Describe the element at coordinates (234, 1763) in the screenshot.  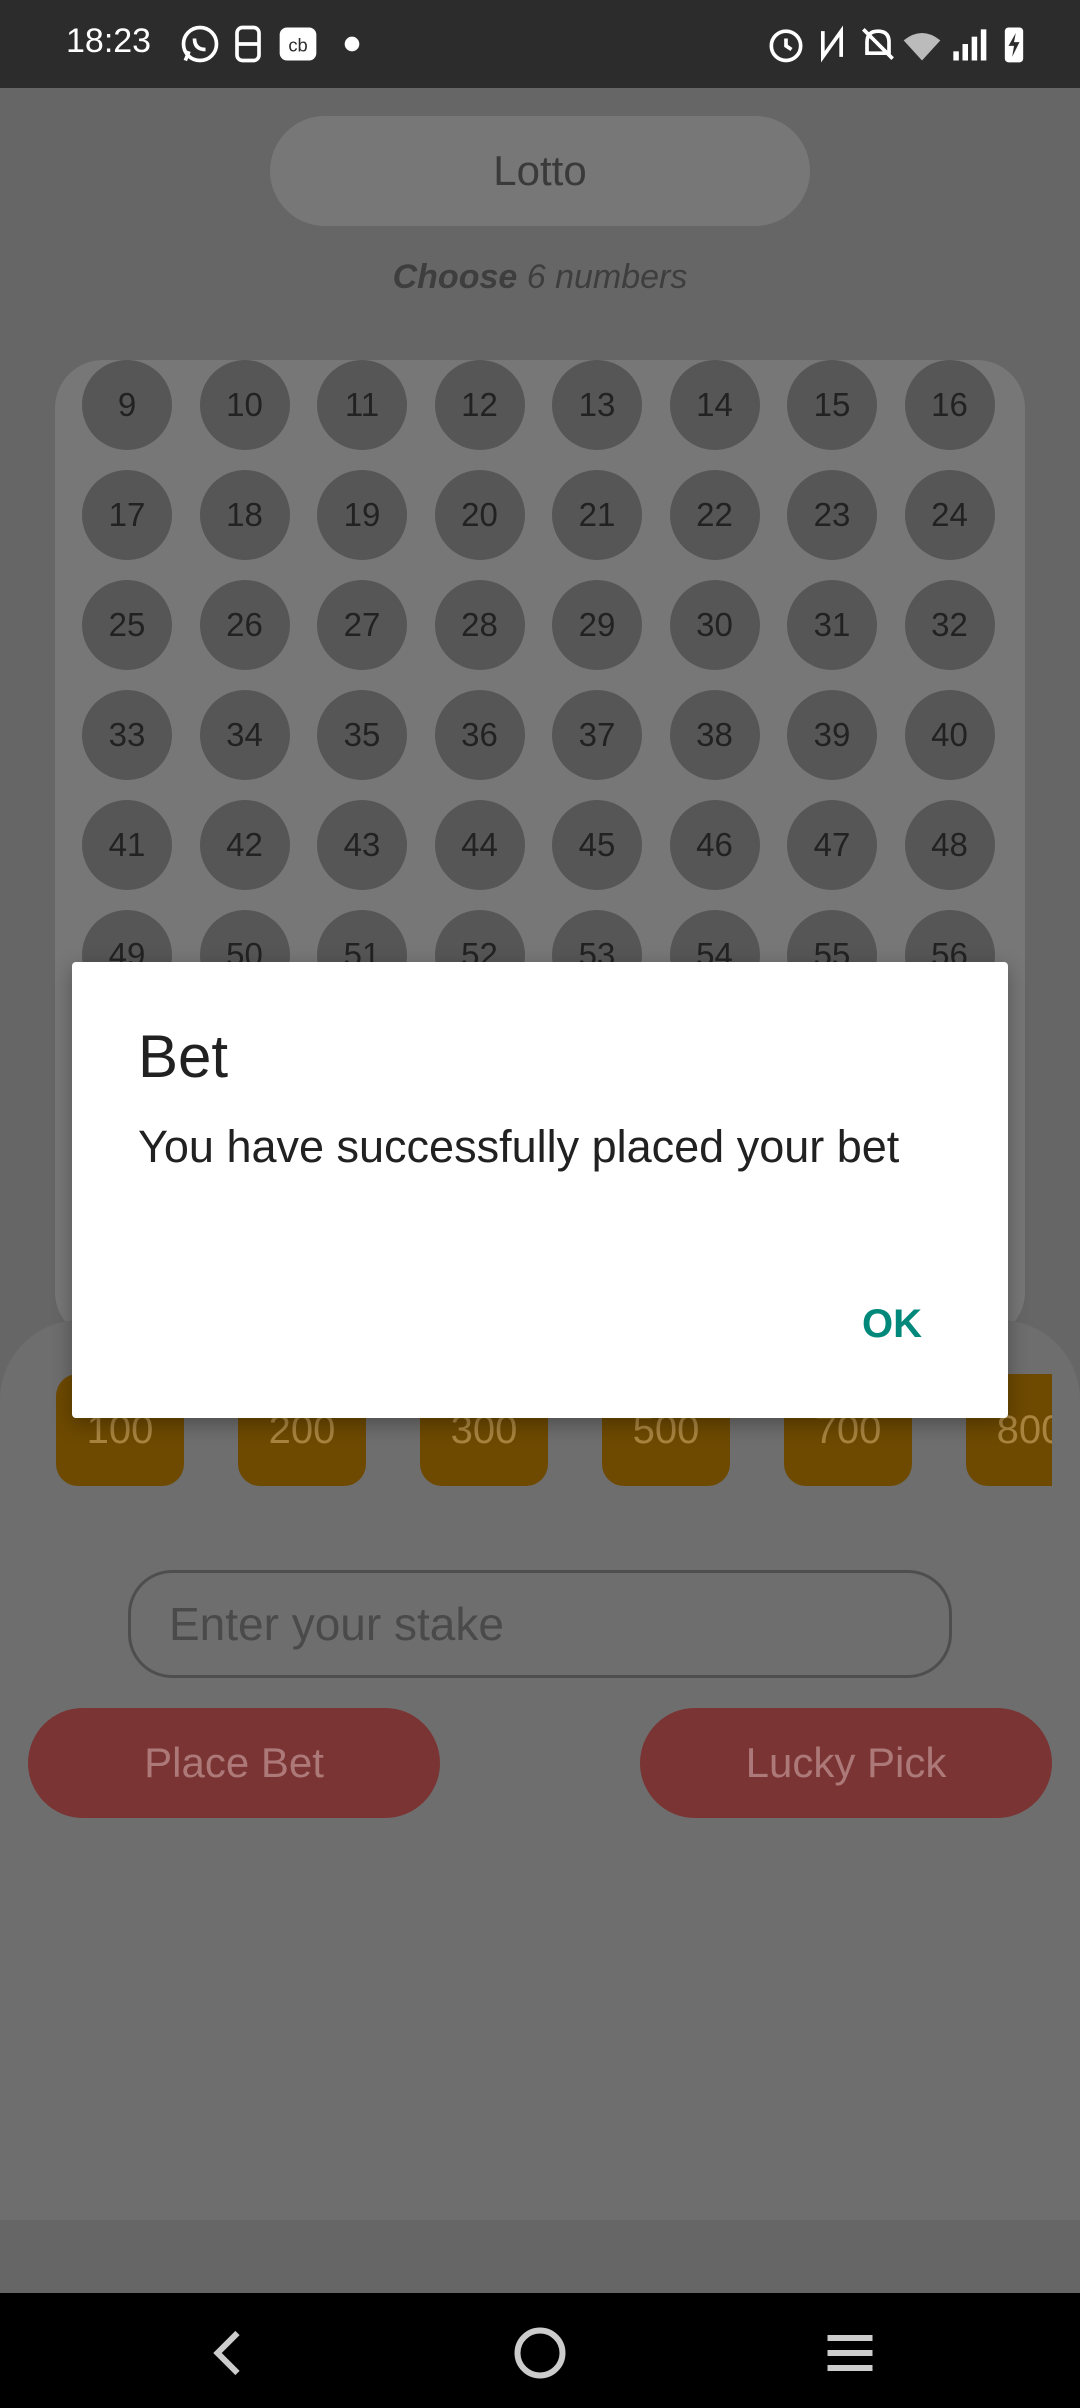
I see `place-bet-button: Place Bet` at that location.